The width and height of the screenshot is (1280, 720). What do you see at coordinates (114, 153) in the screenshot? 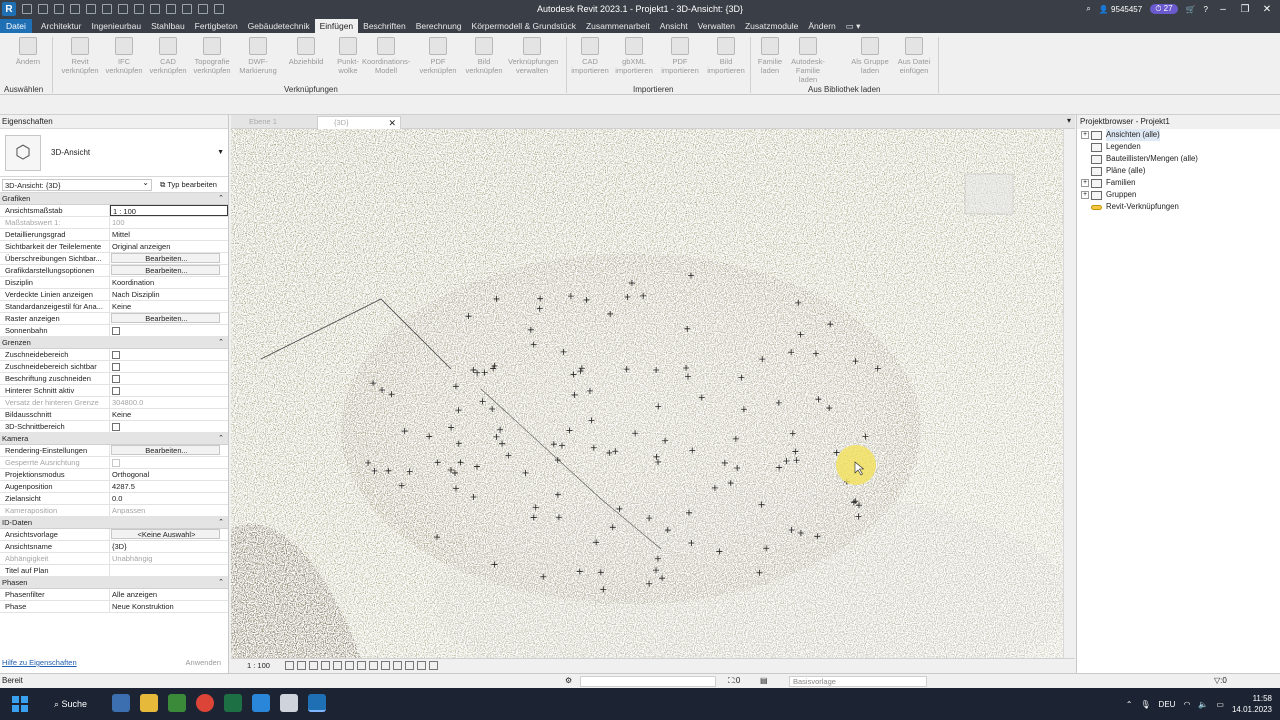
I see `type-selector: ⬡ 3D-Ansicht ▼` at bounding box center [114, 153].